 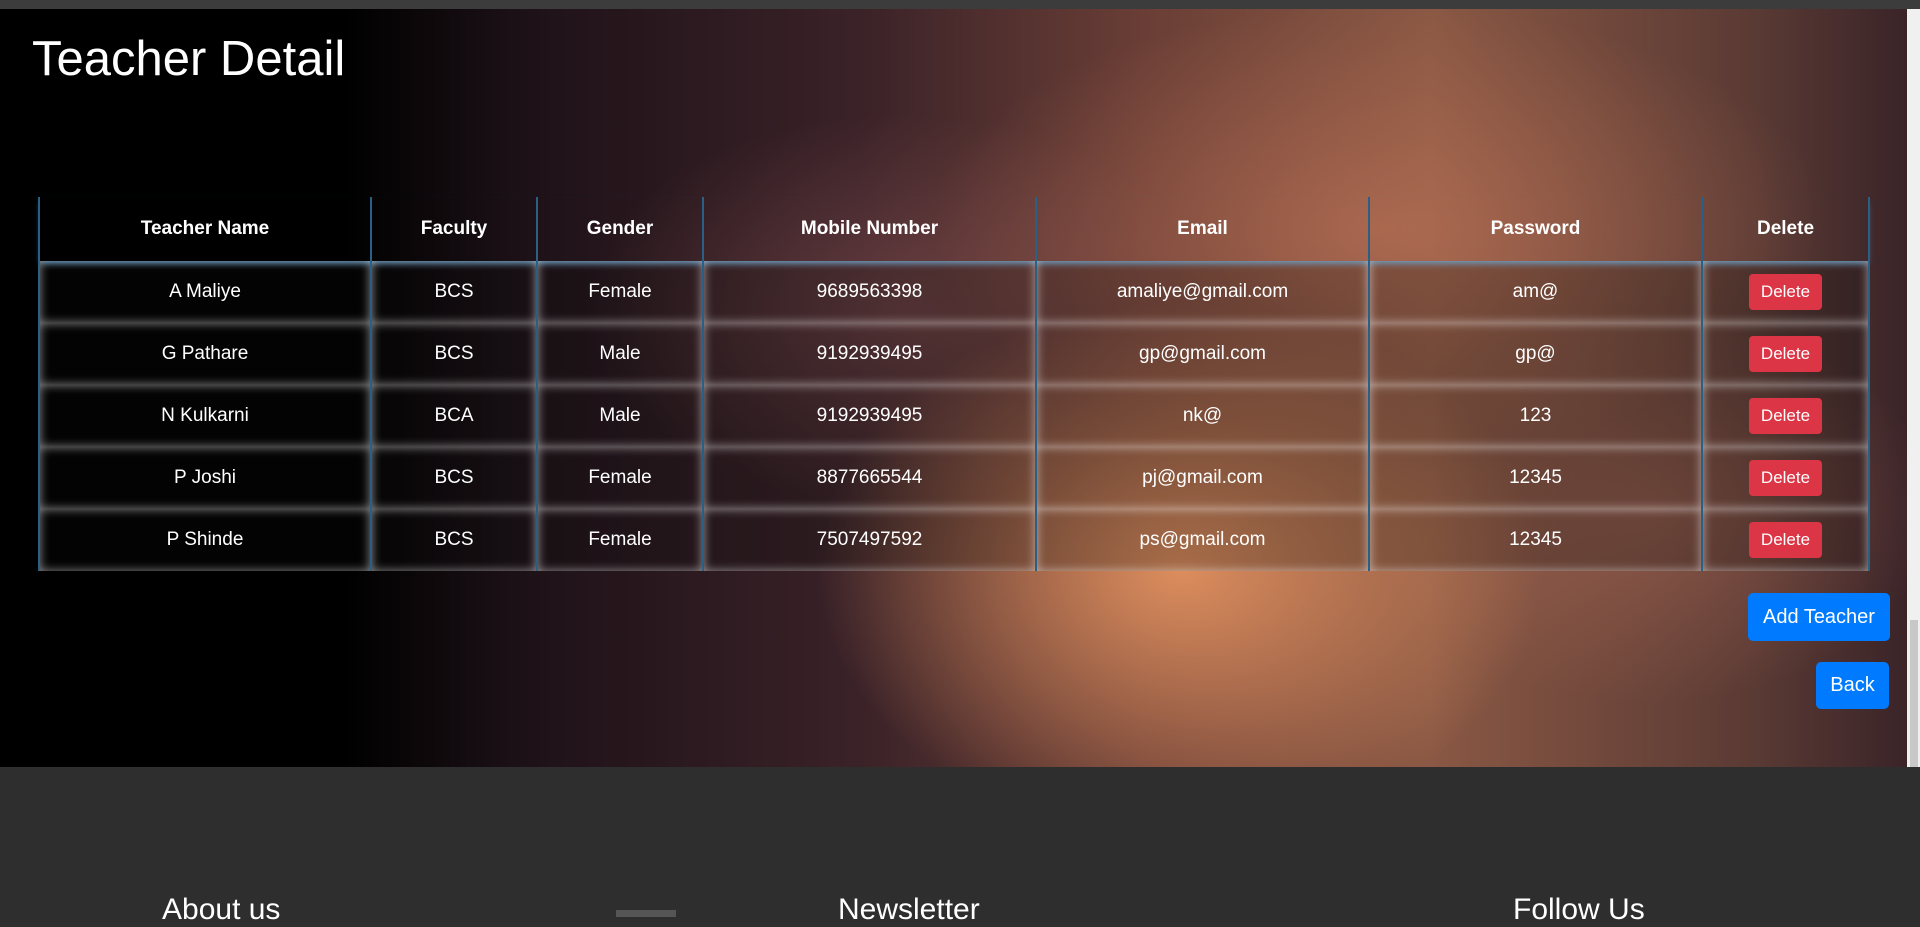 What do you see at coordinates (1914, 693) in the screenshot?
I see `page-scrollbar-thumb` at bounding box center [1914, 693].